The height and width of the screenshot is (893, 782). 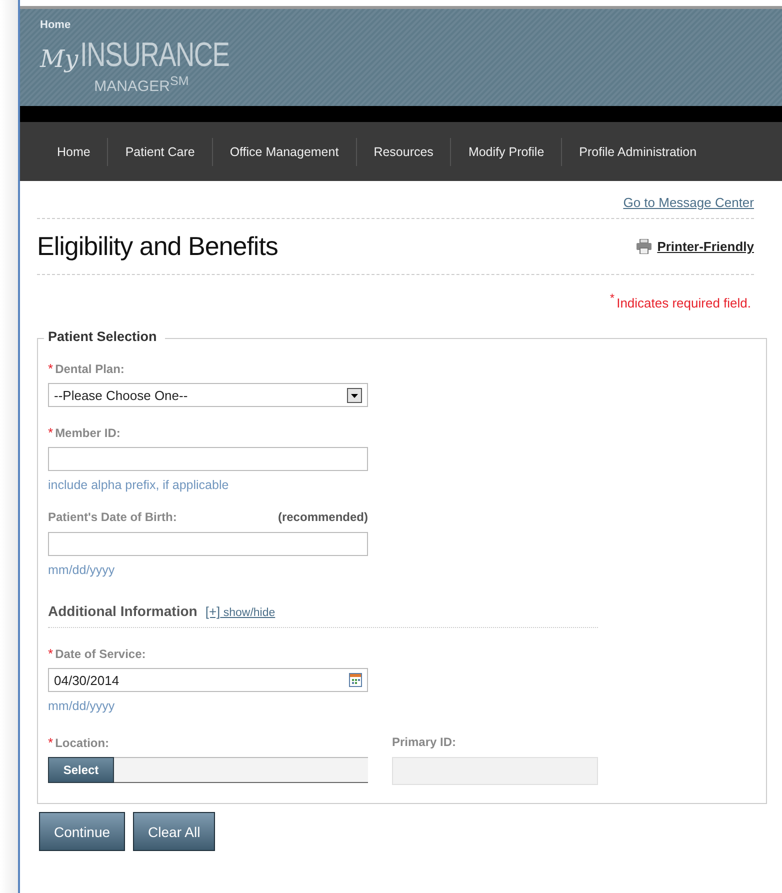 I want to click on field-label: Dental Plan:, so click(x=90, y=369).